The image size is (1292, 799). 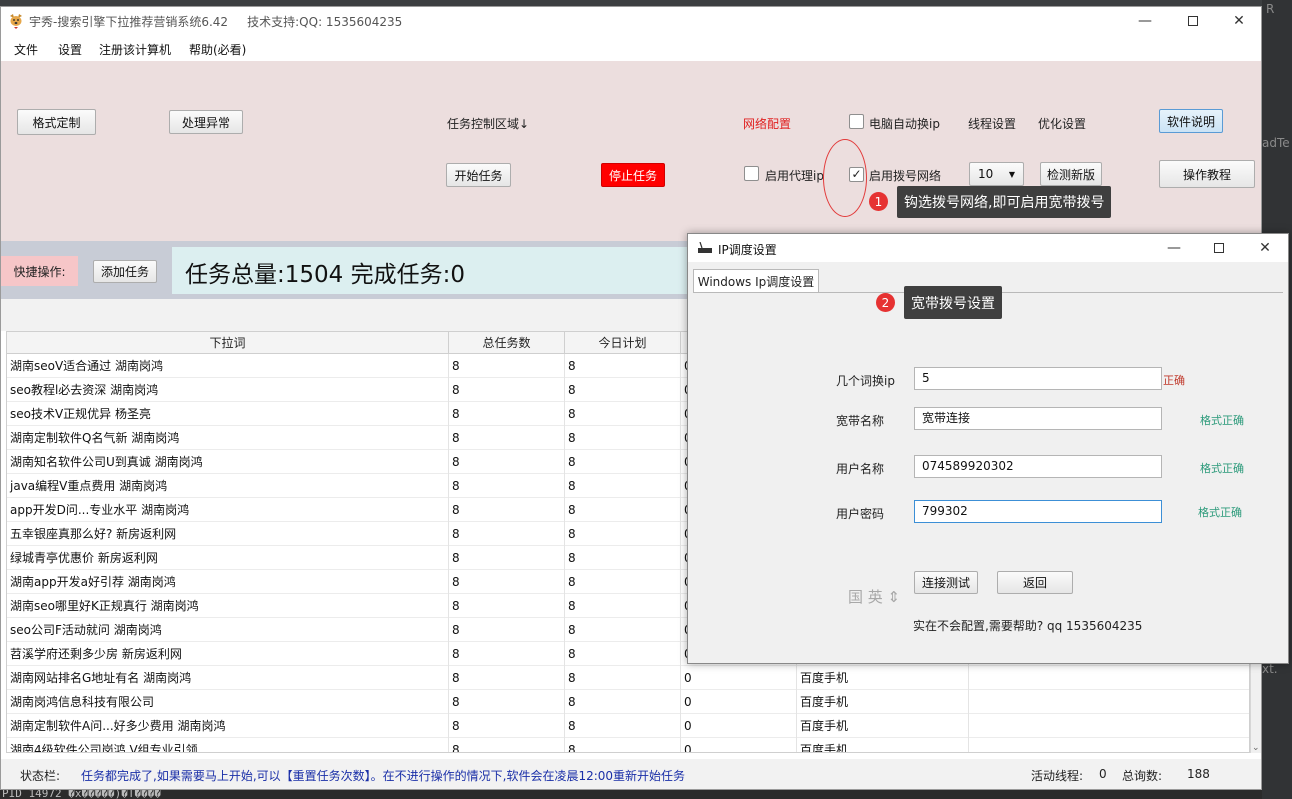 I want to click on dial-highlight-ellipse, so click(x=845, y=178).